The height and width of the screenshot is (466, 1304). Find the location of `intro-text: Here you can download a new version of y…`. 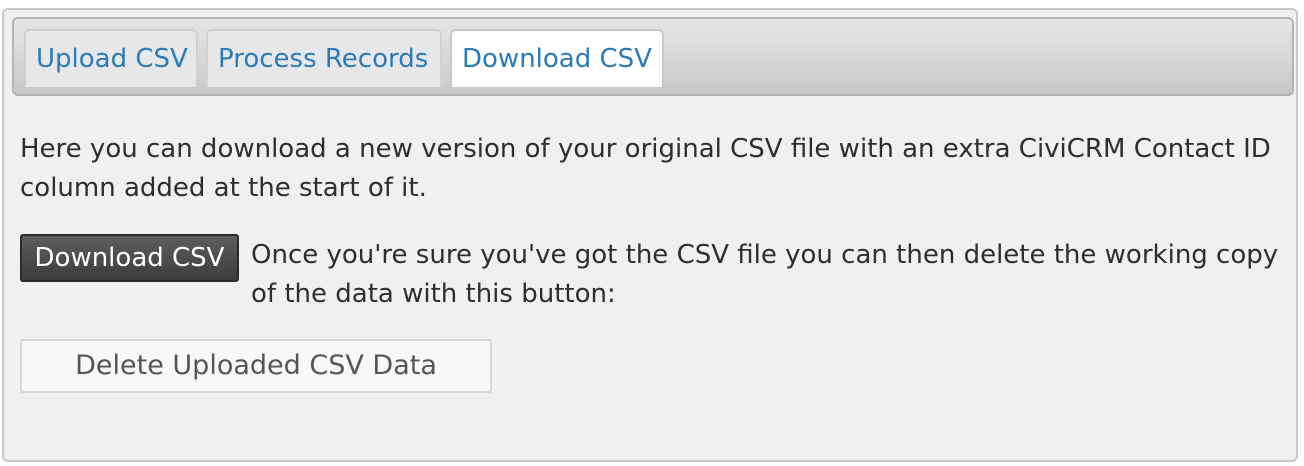

intro-text: Here you can download a new version of y… is located at coordinates (645, 168).